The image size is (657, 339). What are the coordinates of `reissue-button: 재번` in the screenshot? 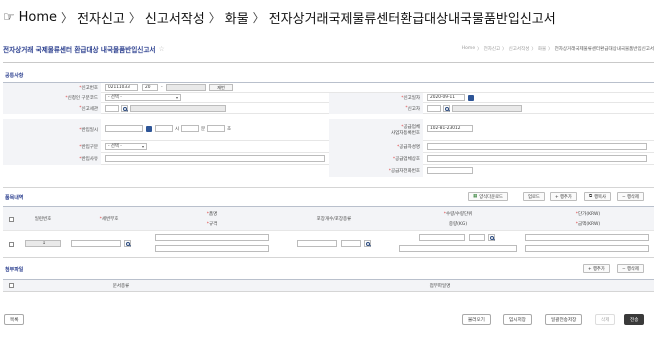 It's located at (221, 87).